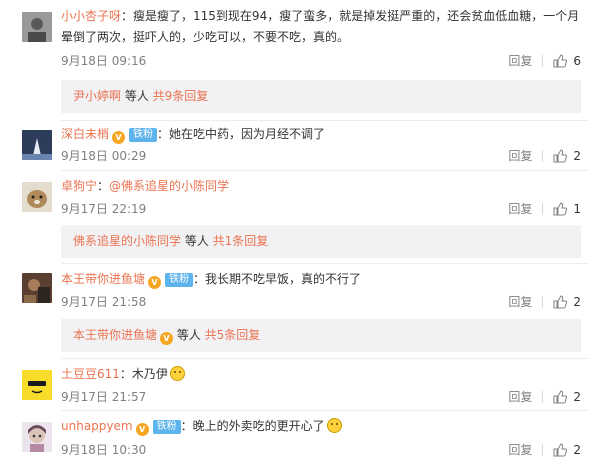 The height and width of the screenshot is (464, 601). What do you see at coordinates (97, 96) in the screenshot?
I see `sub-reply-user: 尹小婷啊` at bounding box center [97, 96].